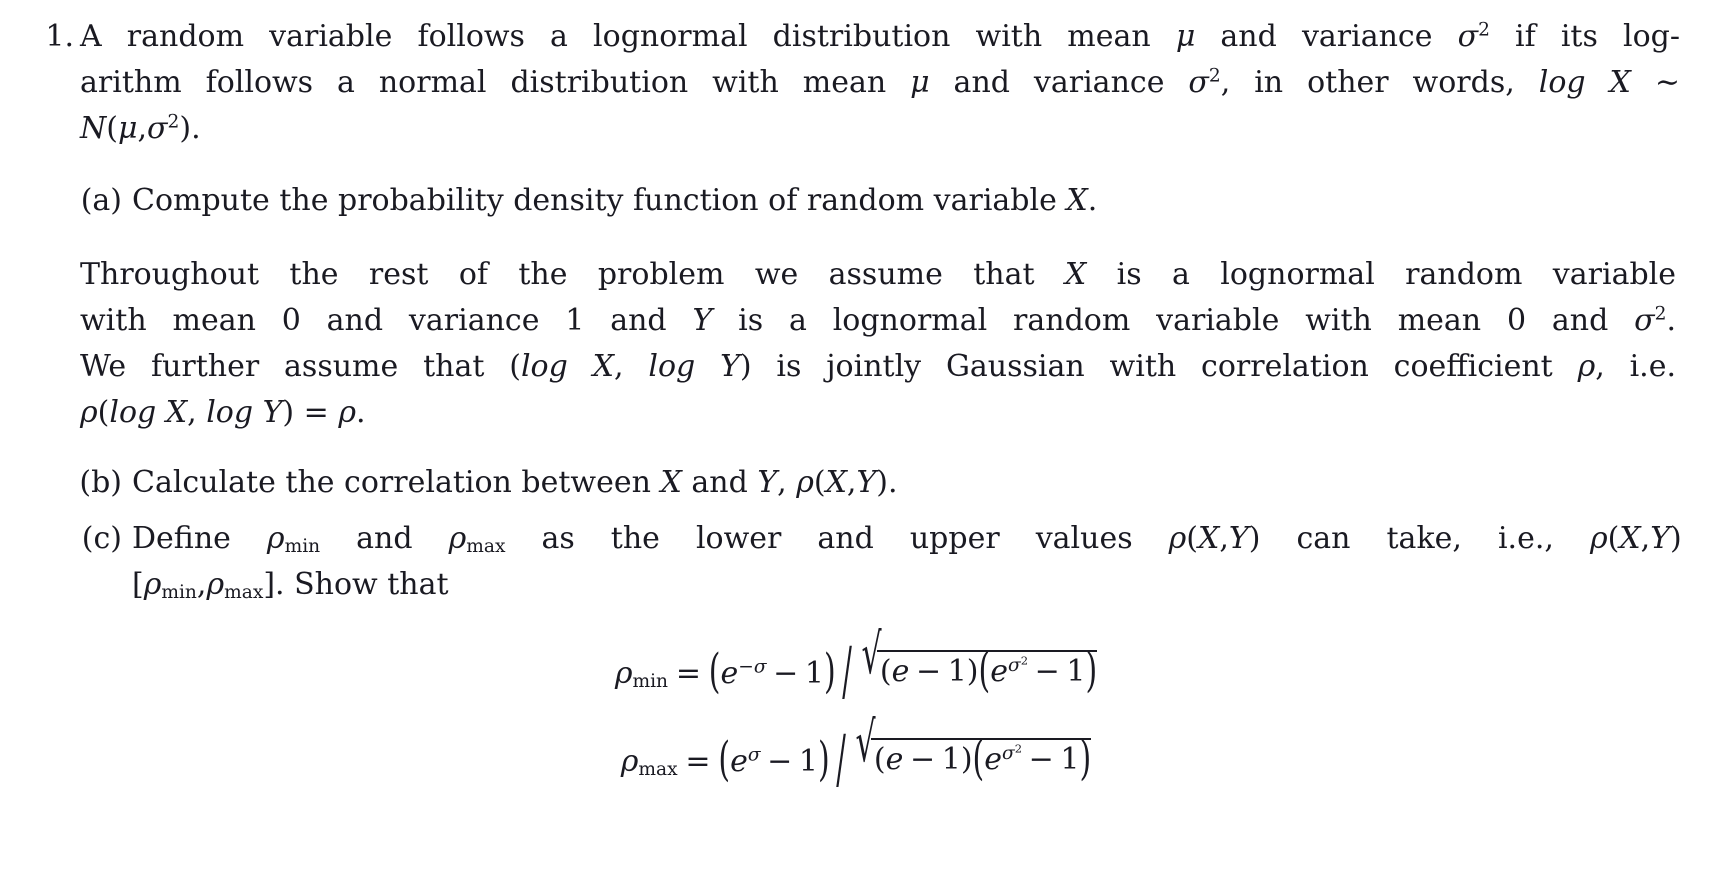 This screenshot has height=886, width=1712. I want to click on paren-open-1: (, so click(112, 128).